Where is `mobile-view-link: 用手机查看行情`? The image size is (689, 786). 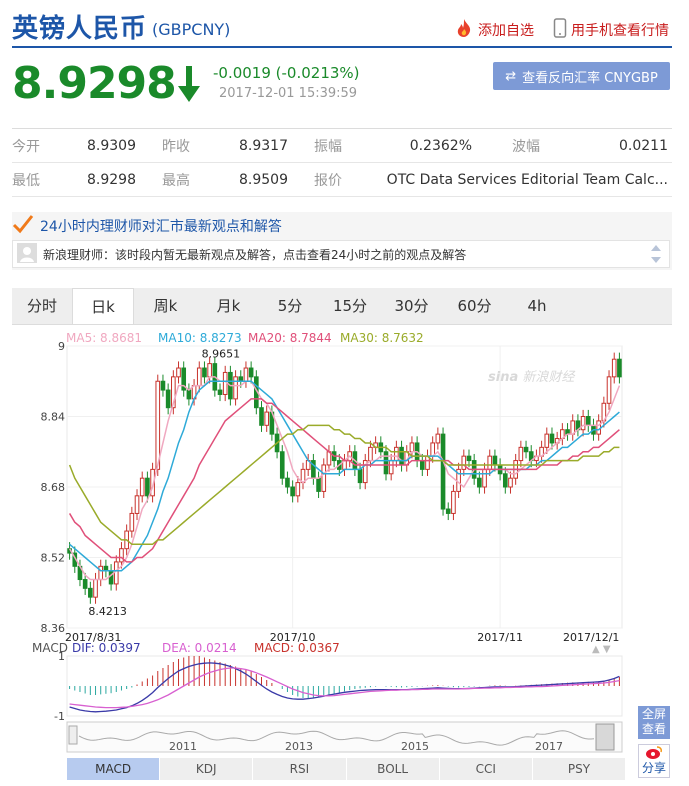
mobile-view-link: 用手机查看行情 is located at coordinates (611, 30).